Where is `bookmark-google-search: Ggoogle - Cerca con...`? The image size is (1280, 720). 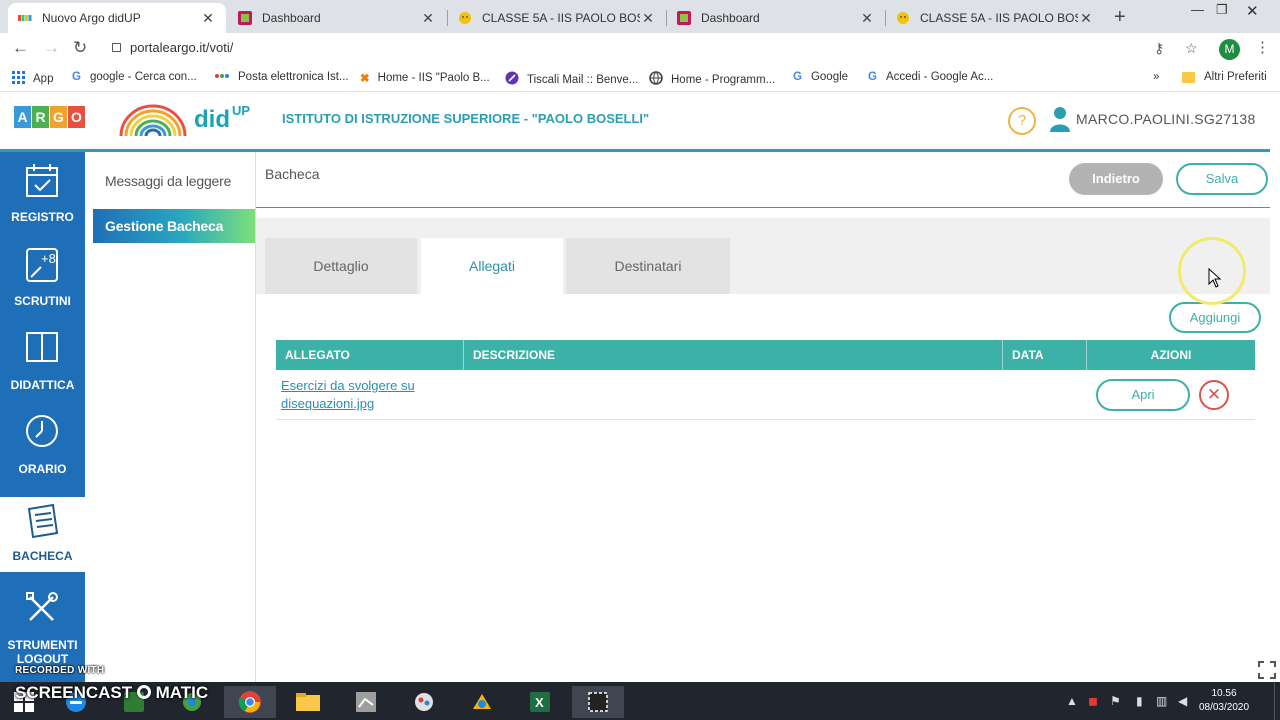
bookmark-google-search: Ggoogle - Cerca con... is located at coordinates (134, 77).